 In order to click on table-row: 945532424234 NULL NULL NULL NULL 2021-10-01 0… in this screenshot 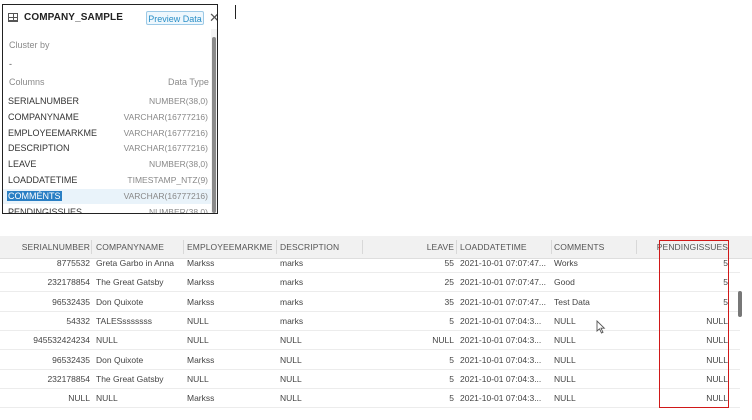, I will do `click(370, 340)`.